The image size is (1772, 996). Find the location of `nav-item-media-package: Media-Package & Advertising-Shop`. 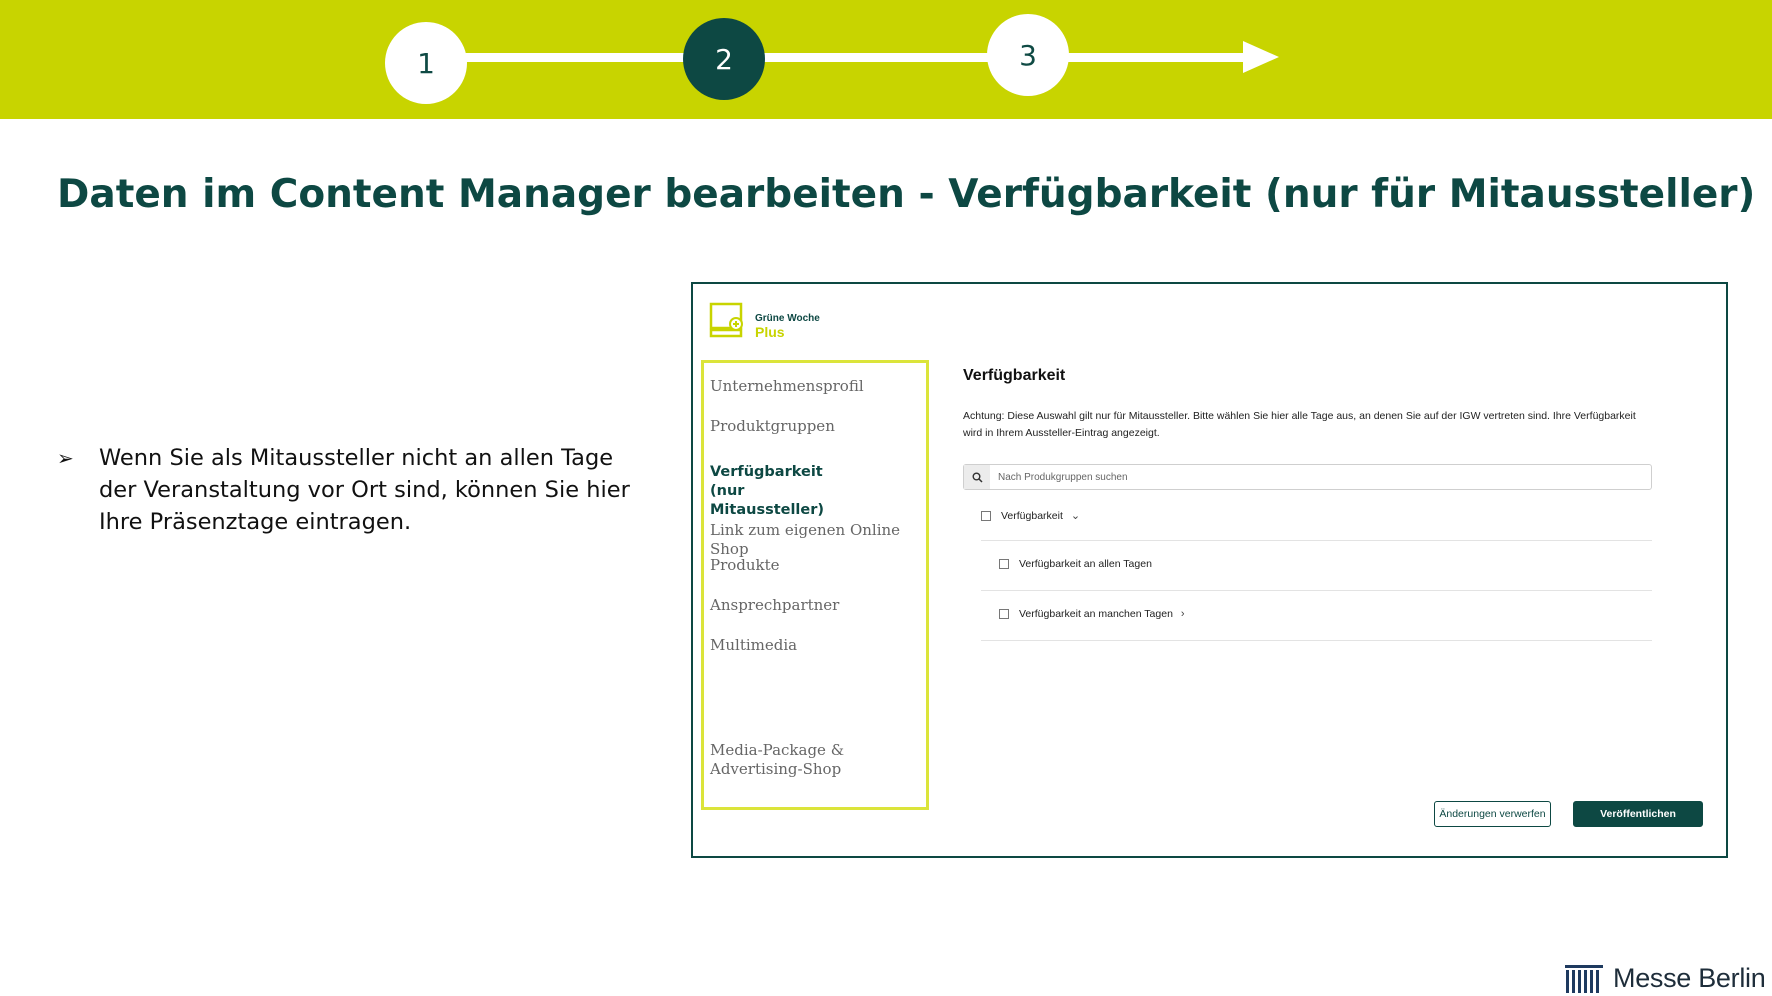

nav-item-media-package: Media-Package & Advertising-Shop is located at coordinates (815, 760).